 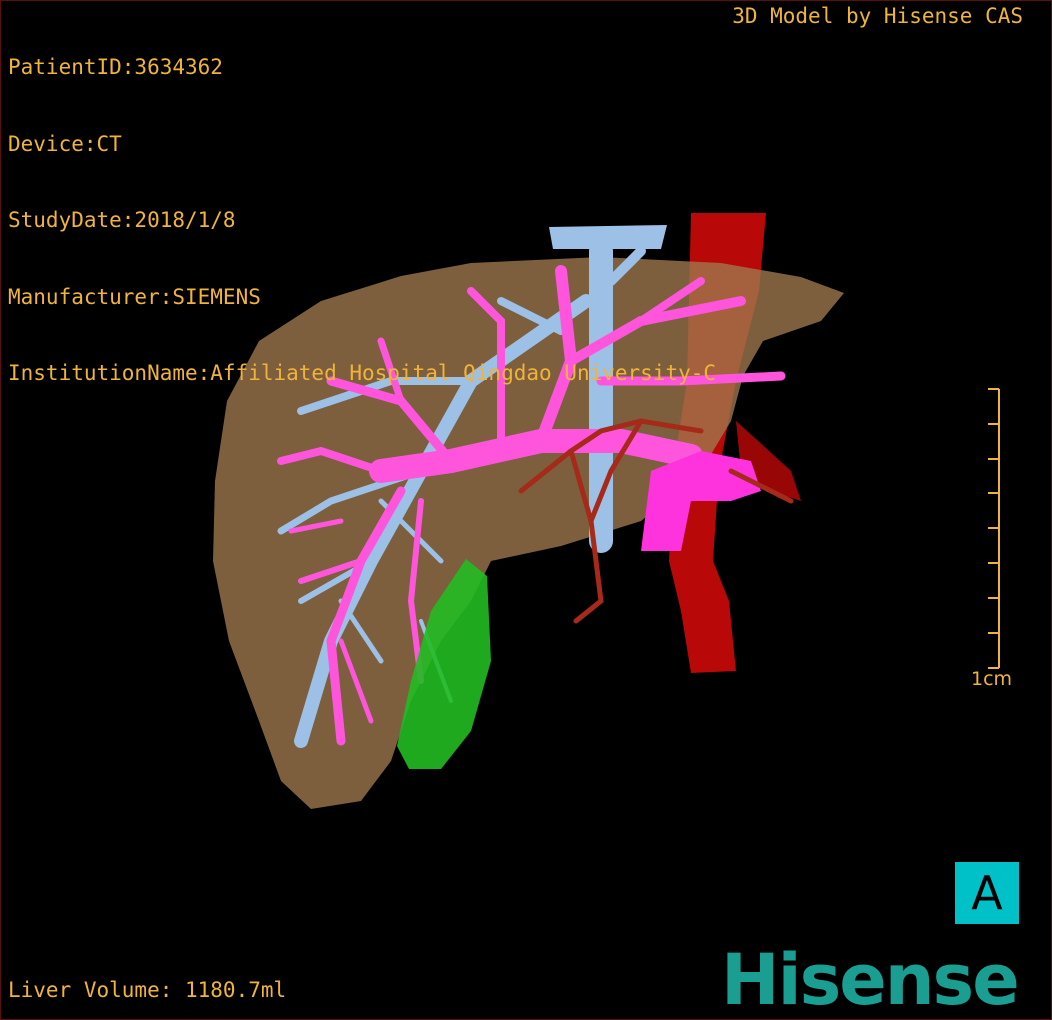 I want to click on orientation-button: A, so click(x=987, y=893).